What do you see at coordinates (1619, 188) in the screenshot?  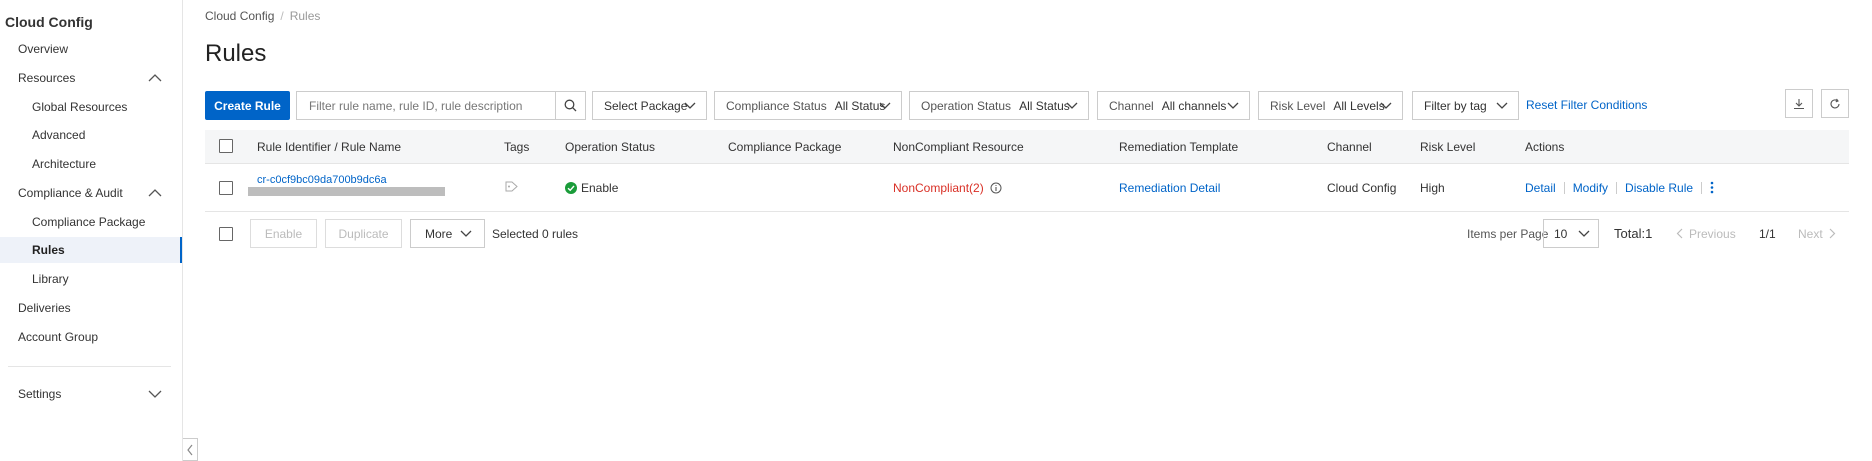 I see `actions-cell: Detail Modify Disable Rule` at bounding box center [1619, 188].